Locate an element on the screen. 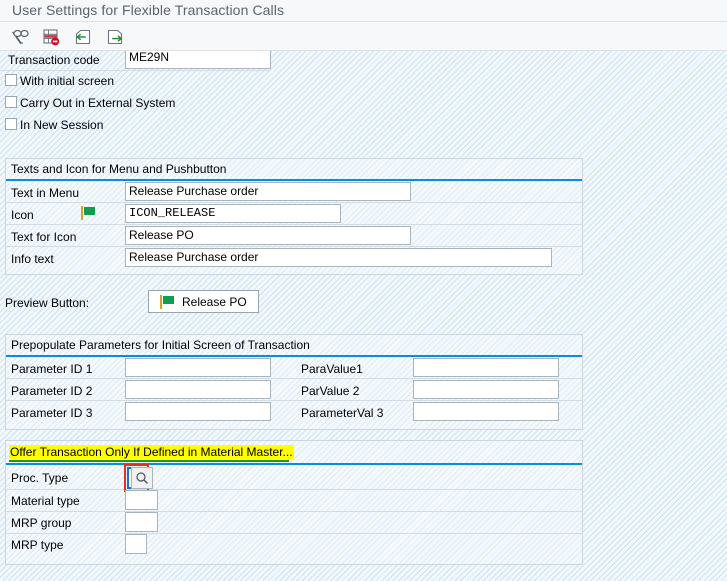  application-toolbar is located at coordinates (363, 36).